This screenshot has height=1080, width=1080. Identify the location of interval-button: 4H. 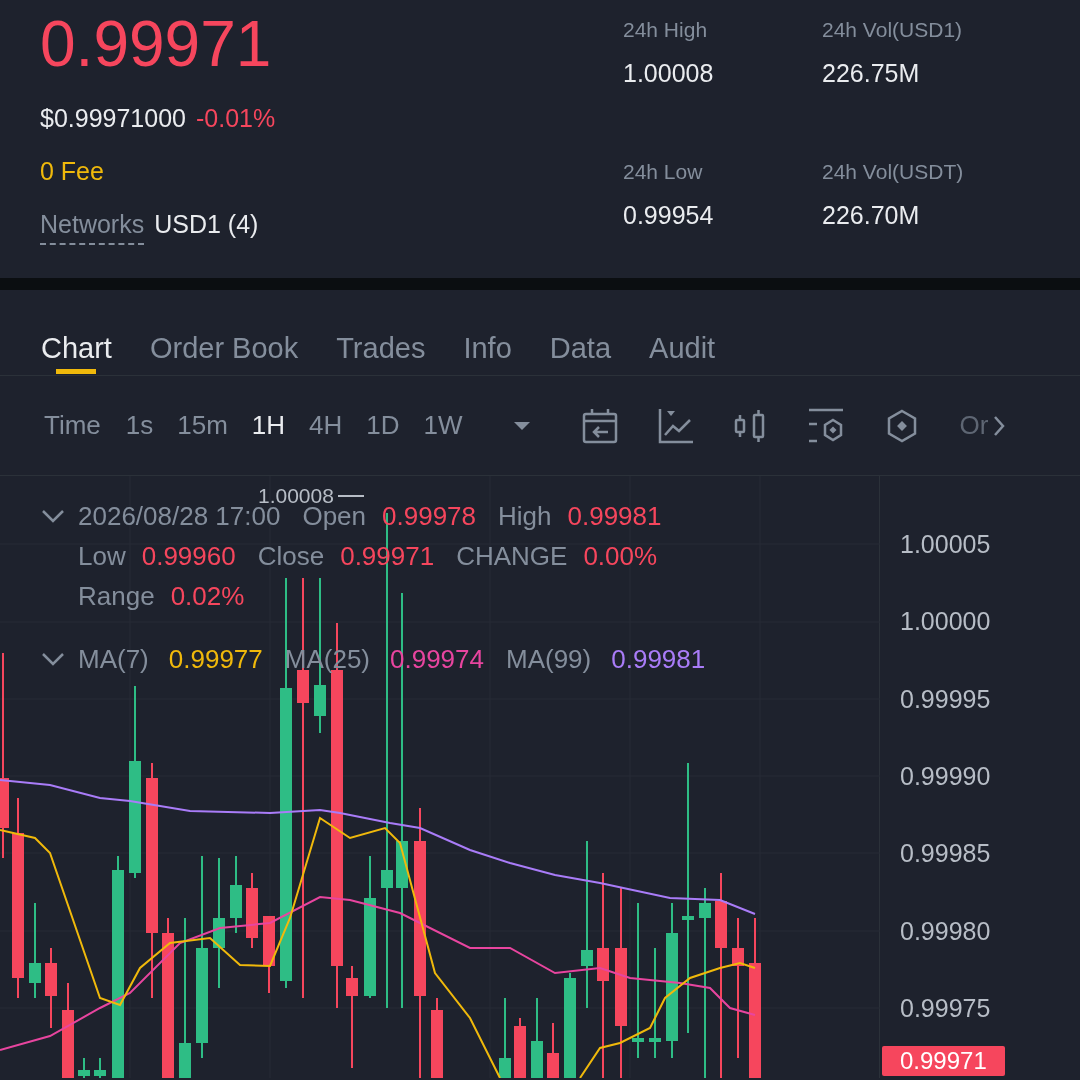
(326, 425).